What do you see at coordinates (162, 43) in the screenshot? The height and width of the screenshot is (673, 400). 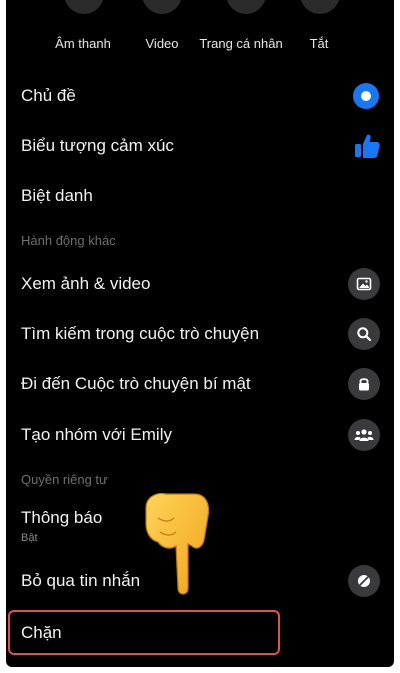 I see `video-call-label: Video` at bounding box center [162, 43].